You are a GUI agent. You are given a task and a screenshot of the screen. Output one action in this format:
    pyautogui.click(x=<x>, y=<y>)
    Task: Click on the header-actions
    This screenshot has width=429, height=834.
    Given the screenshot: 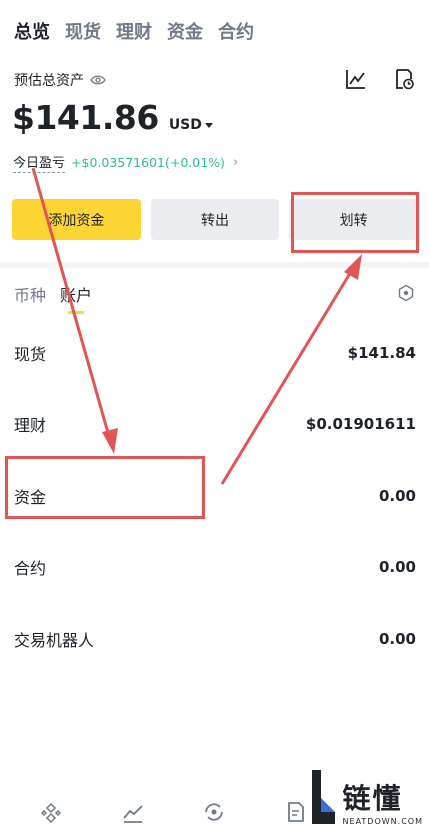 What is the action you would take?
    pyautogui.click(x=380, y=79)
    